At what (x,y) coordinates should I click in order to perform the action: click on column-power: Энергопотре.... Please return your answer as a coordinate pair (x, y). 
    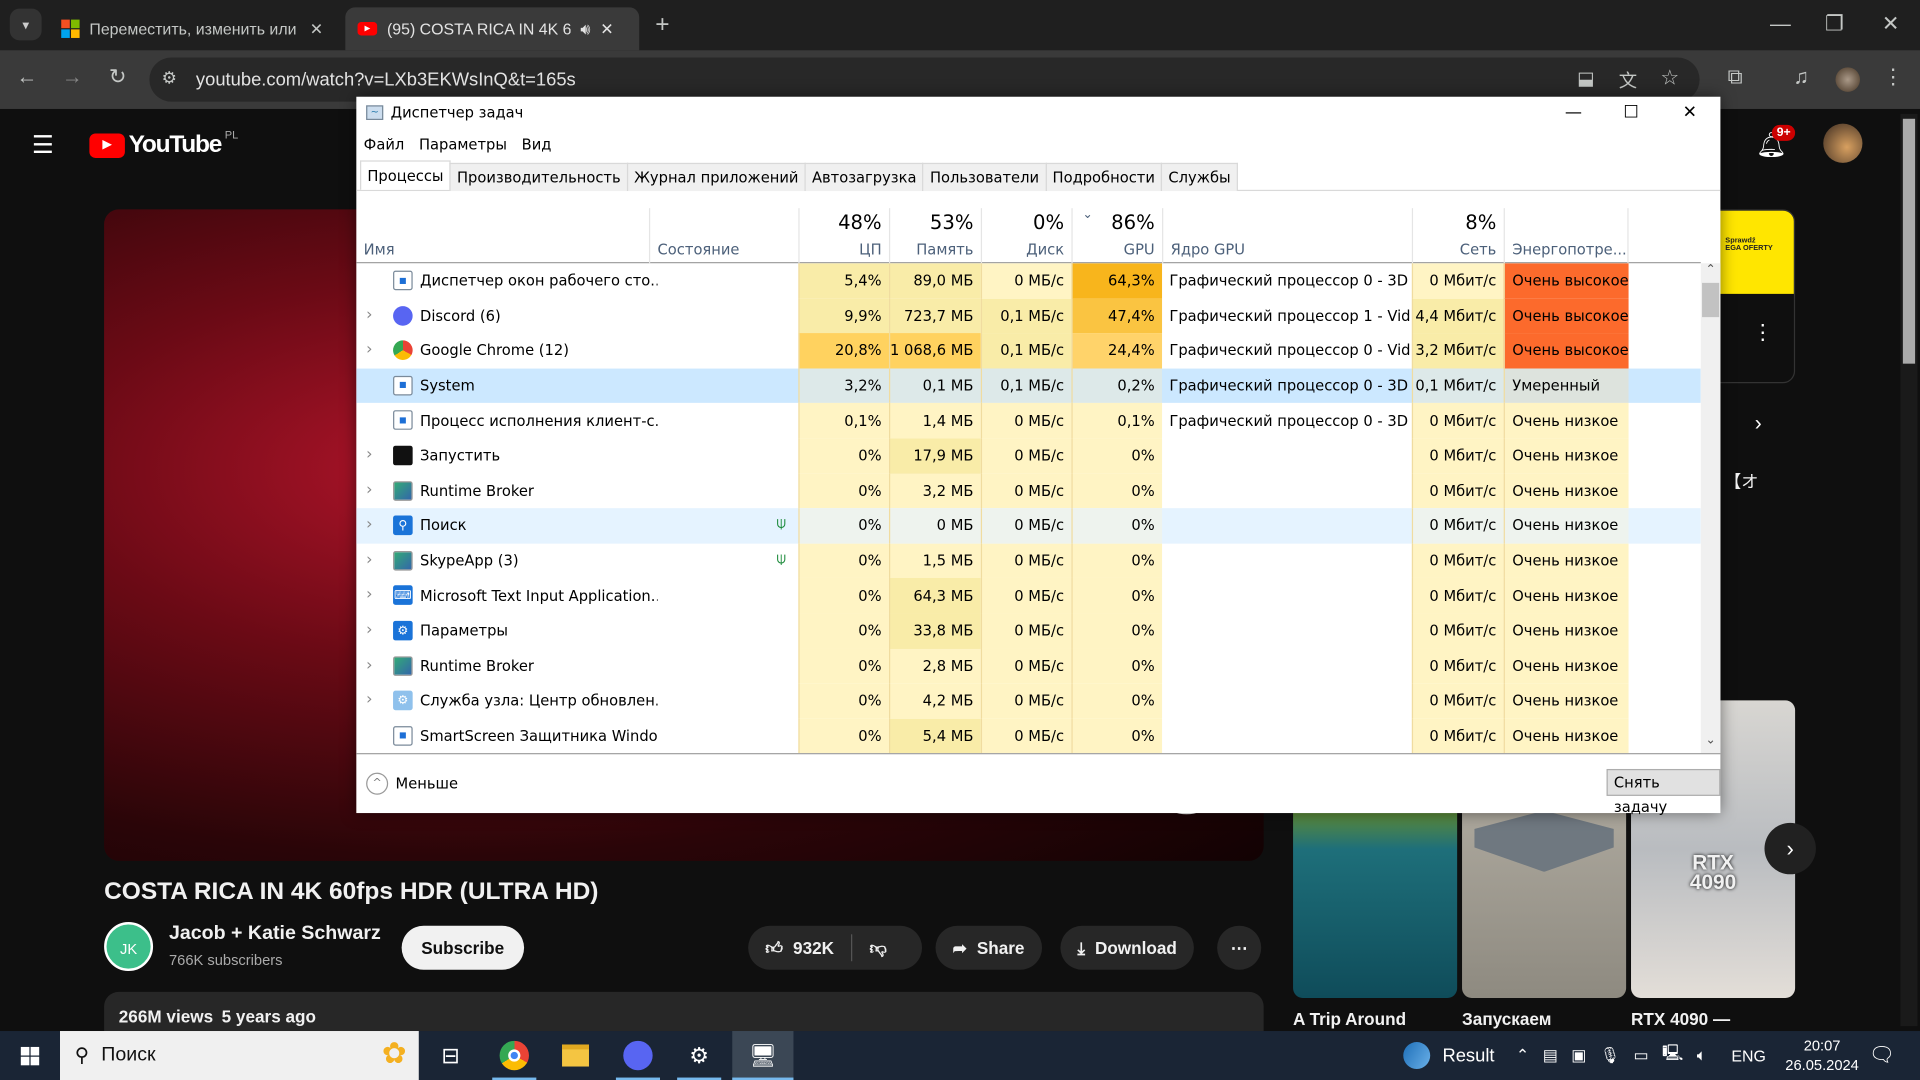
    Looking at the image, I should click on (1566, 236).